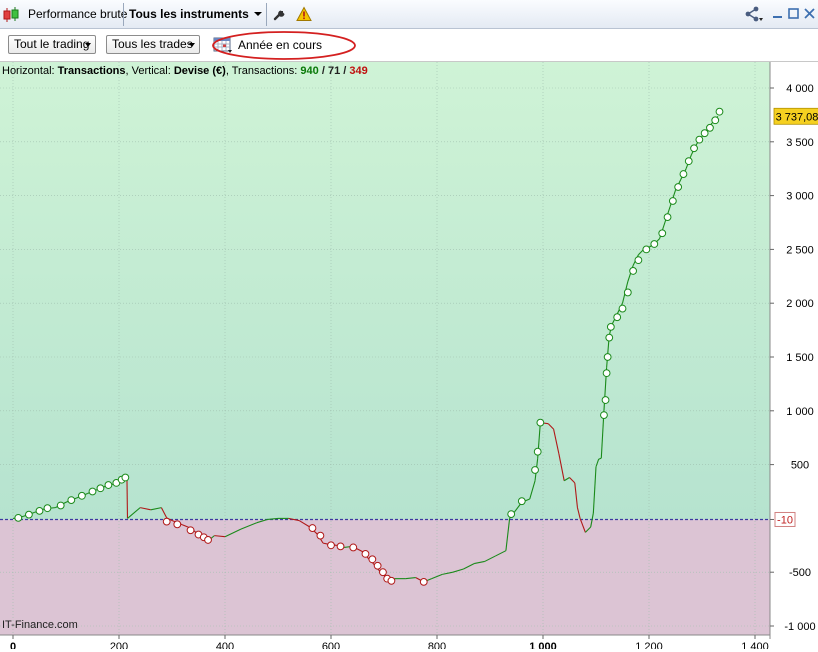  I want to click on candlestick-chart-icon, so click(11, 15).